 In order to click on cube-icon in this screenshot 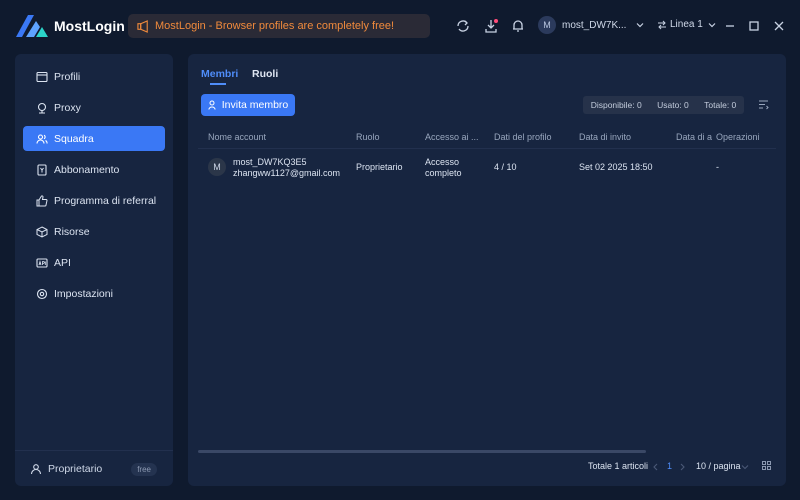, I will do `click(42, 231)`.